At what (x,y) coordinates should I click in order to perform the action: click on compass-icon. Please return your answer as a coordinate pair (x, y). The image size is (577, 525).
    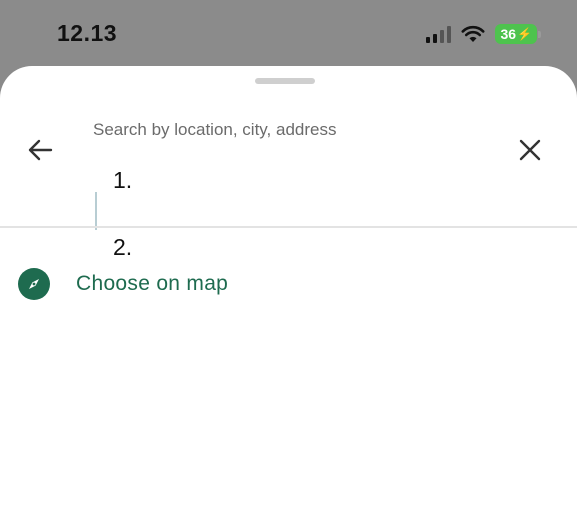
    Looking at the image, I should click on (34, 284).